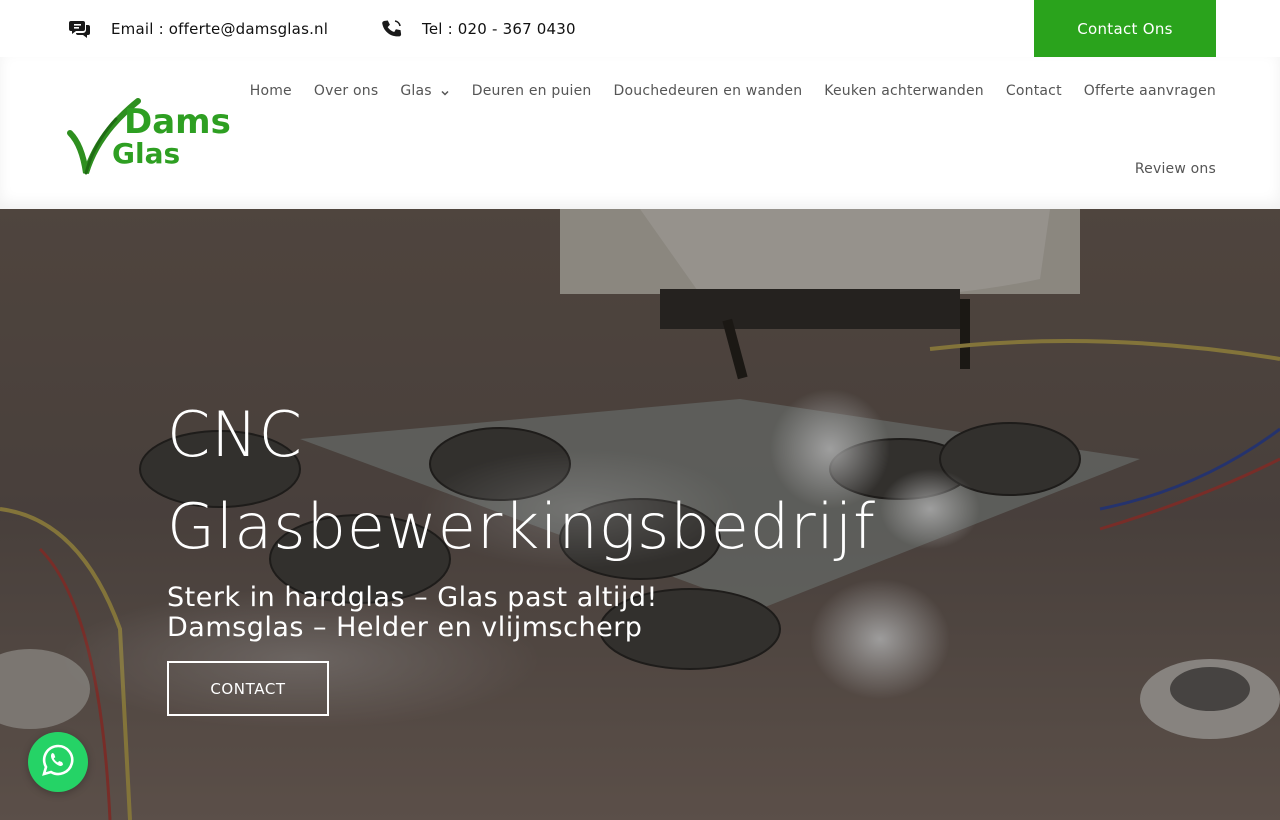 This screenshot has width=1280, height=820. Describe the element at coordinates (1164, 169) in the screenshot. I see `nav-review-ons: Review ons` at that location.